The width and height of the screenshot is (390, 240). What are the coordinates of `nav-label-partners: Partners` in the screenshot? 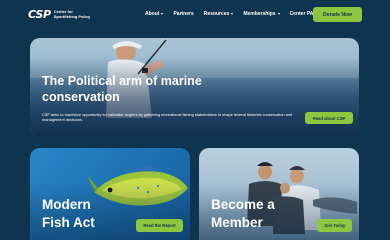 It's located at (183, 14).